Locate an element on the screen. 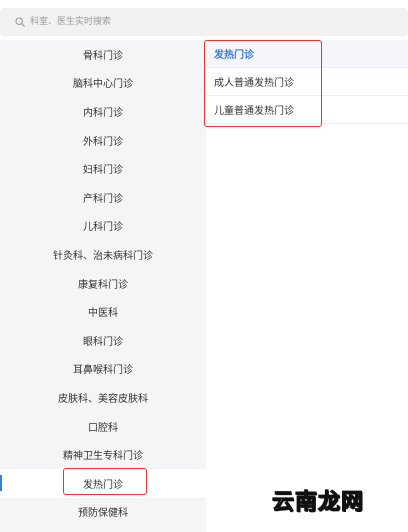  sidebar-item-label: 儿科门诊 is located at coordinates (103, 228).